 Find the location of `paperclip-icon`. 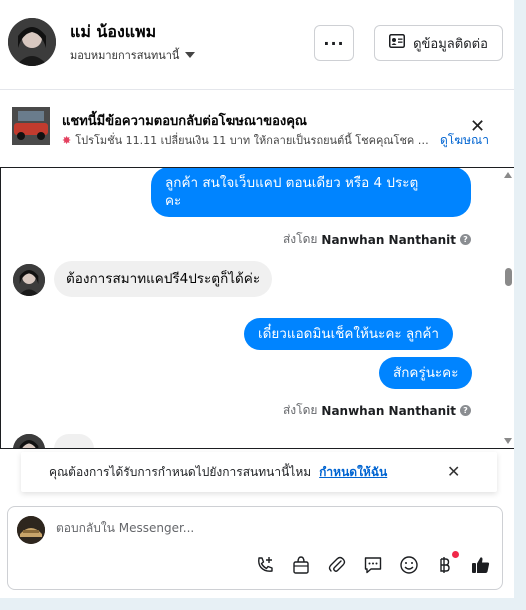

paperclip-icon is located at coordinates (337, 565).